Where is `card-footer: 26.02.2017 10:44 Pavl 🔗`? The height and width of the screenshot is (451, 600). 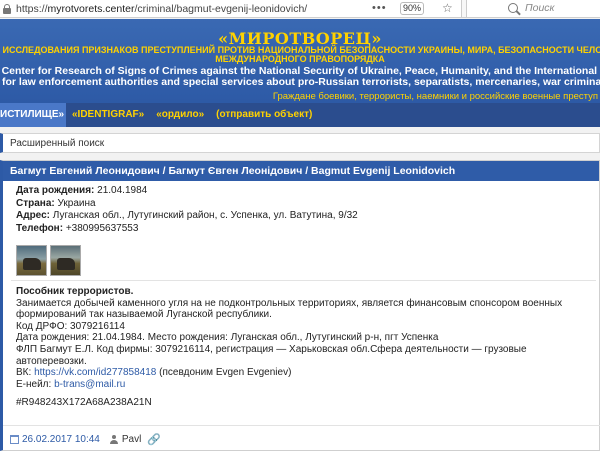
card-footer: 26.02.2017 10:44 Pavl 🔗 is located at coordinates (301, 438).